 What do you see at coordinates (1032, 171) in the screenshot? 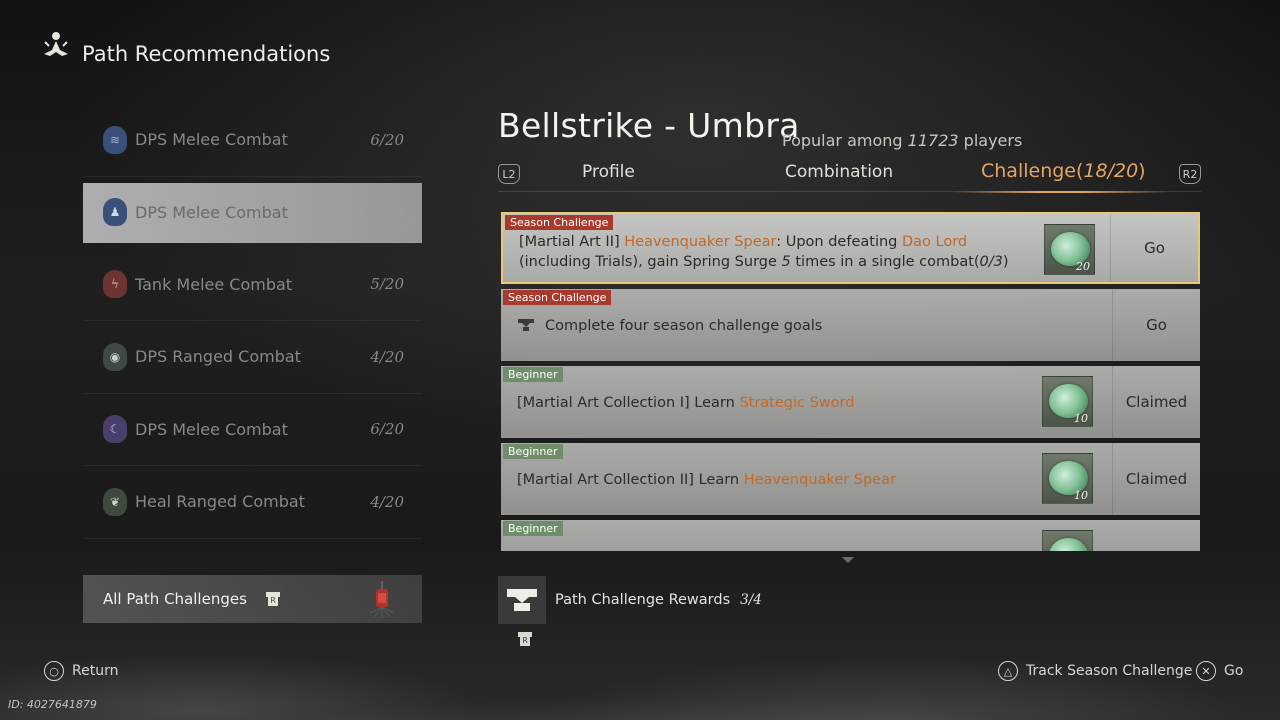
I see `tab-challenge-label: Challenge(` at bounding box center [1032, 171].